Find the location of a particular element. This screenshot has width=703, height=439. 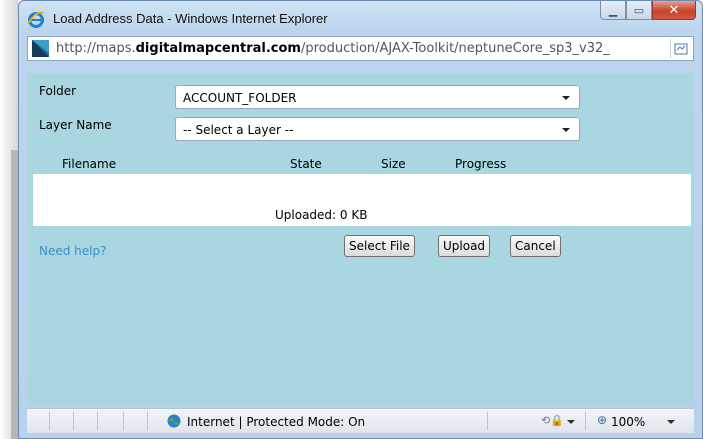

caption-buttons: ▁ ▭ ✕ is located at coordinates (648, 11).